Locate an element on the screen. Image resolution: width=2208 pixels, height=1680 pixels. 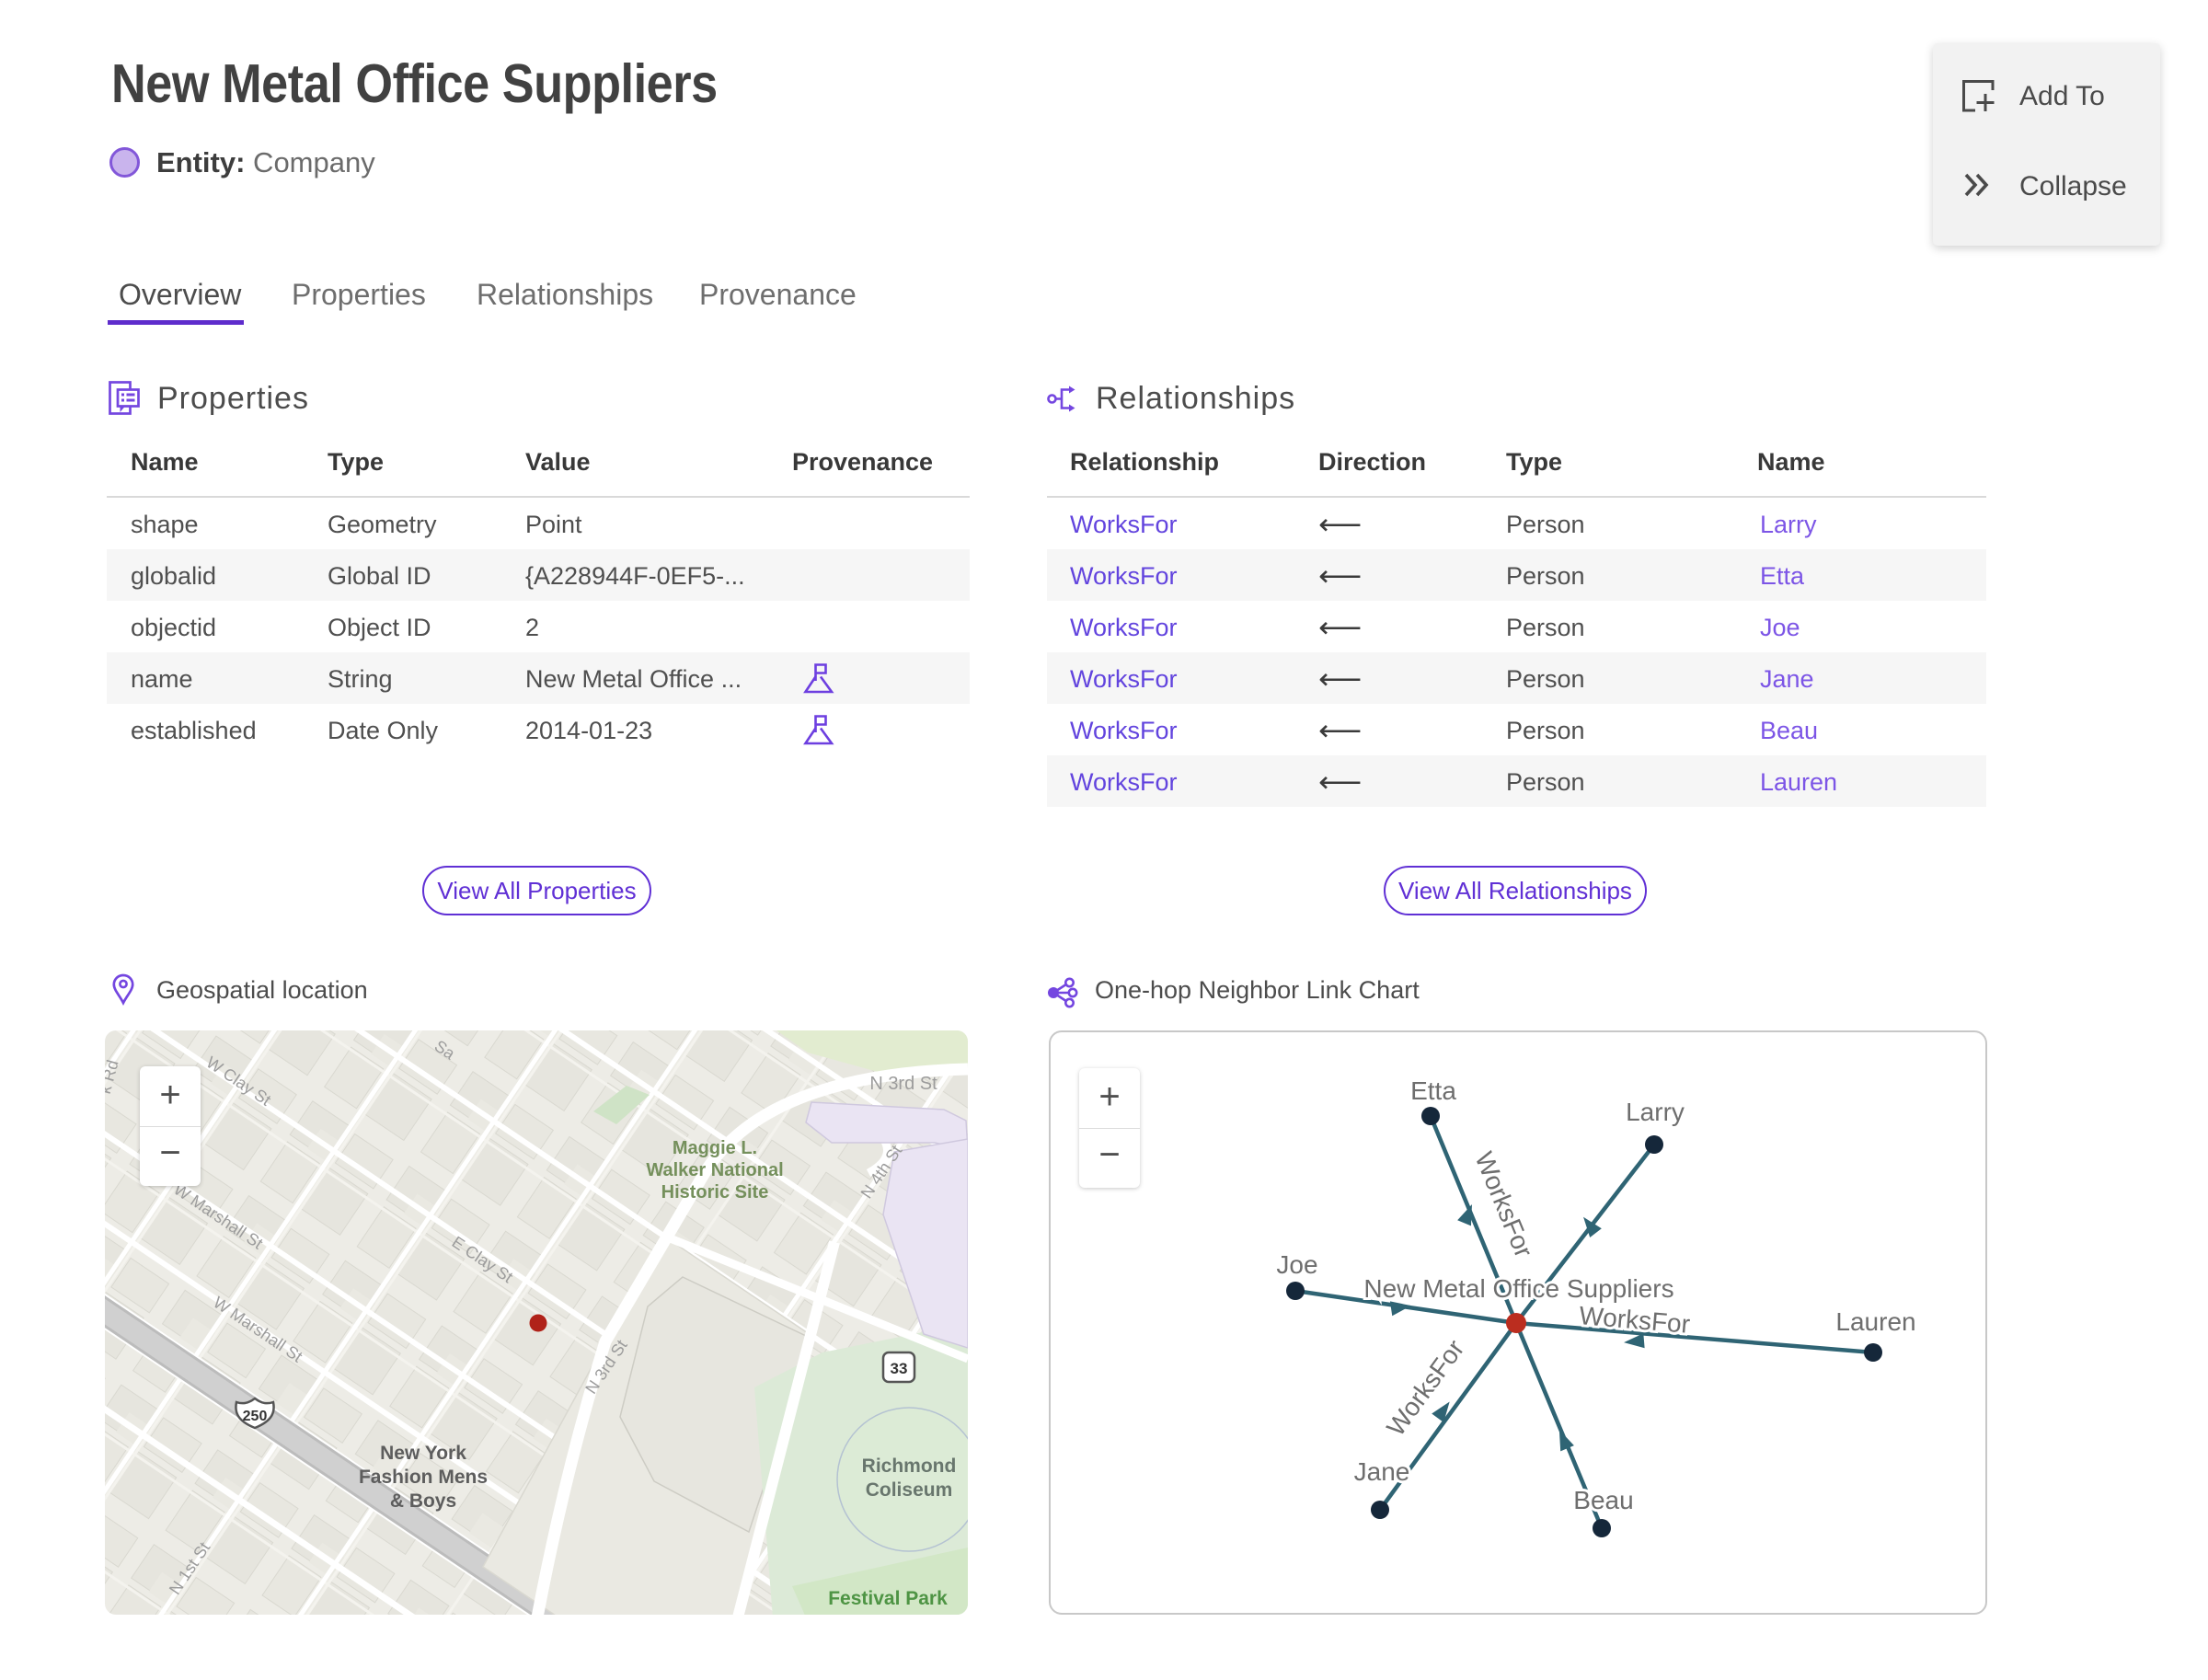
svg-text: Larry is located at coordinates (1655, 1112).